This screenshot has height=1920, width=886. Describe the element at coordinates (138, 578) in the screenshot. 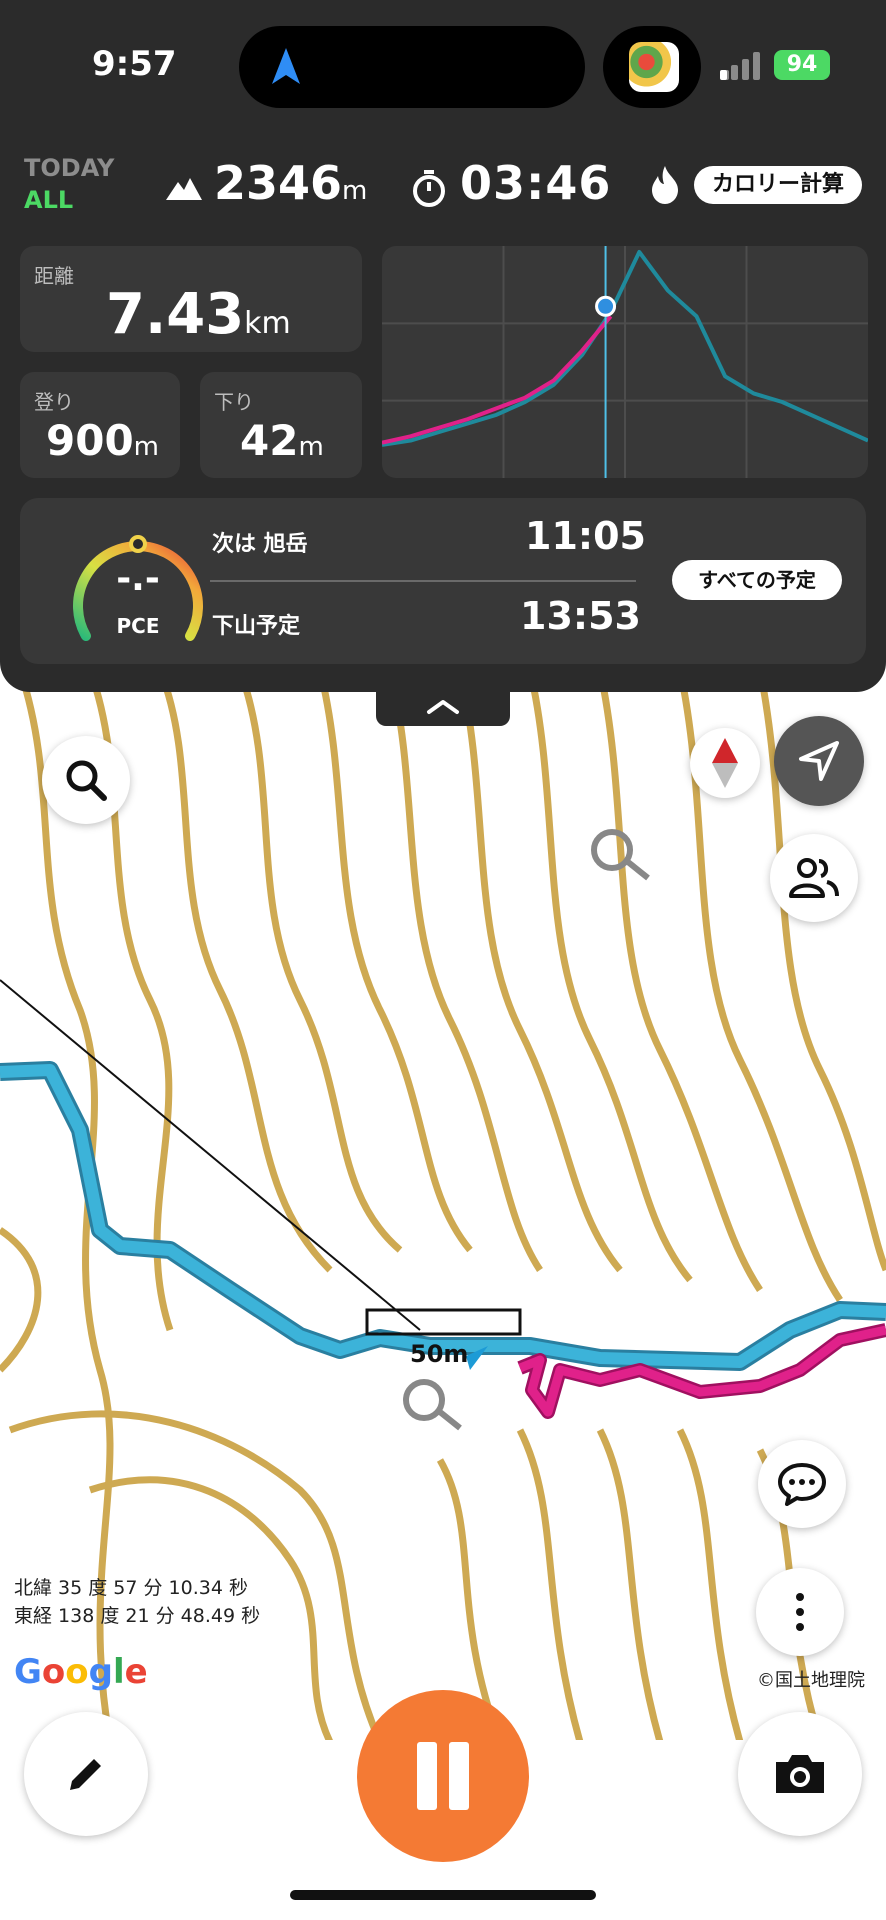

I see `pce-value: -.-` at that location.